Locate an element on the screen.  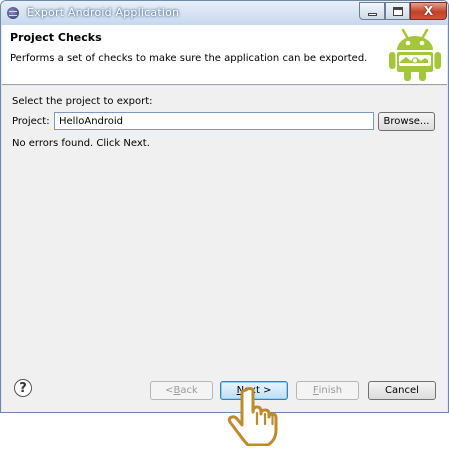
close-button: X is located at coordinates (428, 11).